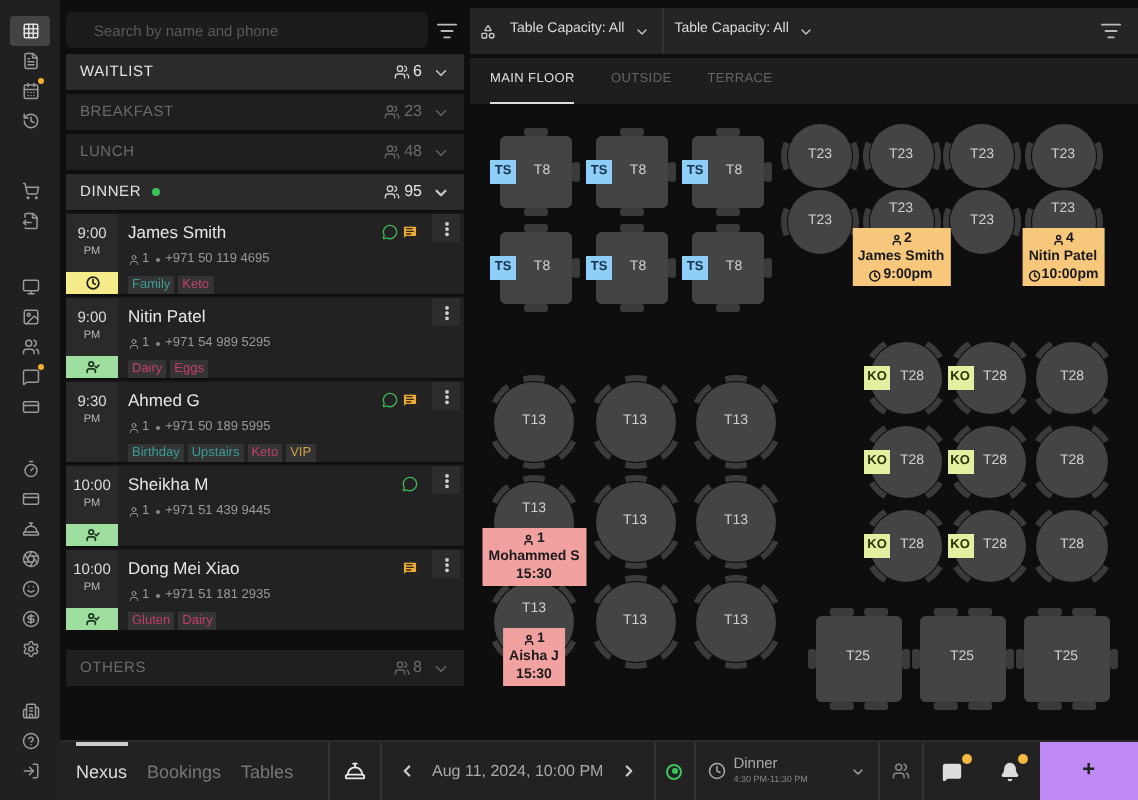 Image resolution: width=1138 pixels, height=800 pixels. Describe the element at coordinates (1010, 771) in the screenshot. I see `bell-icon` at that location.